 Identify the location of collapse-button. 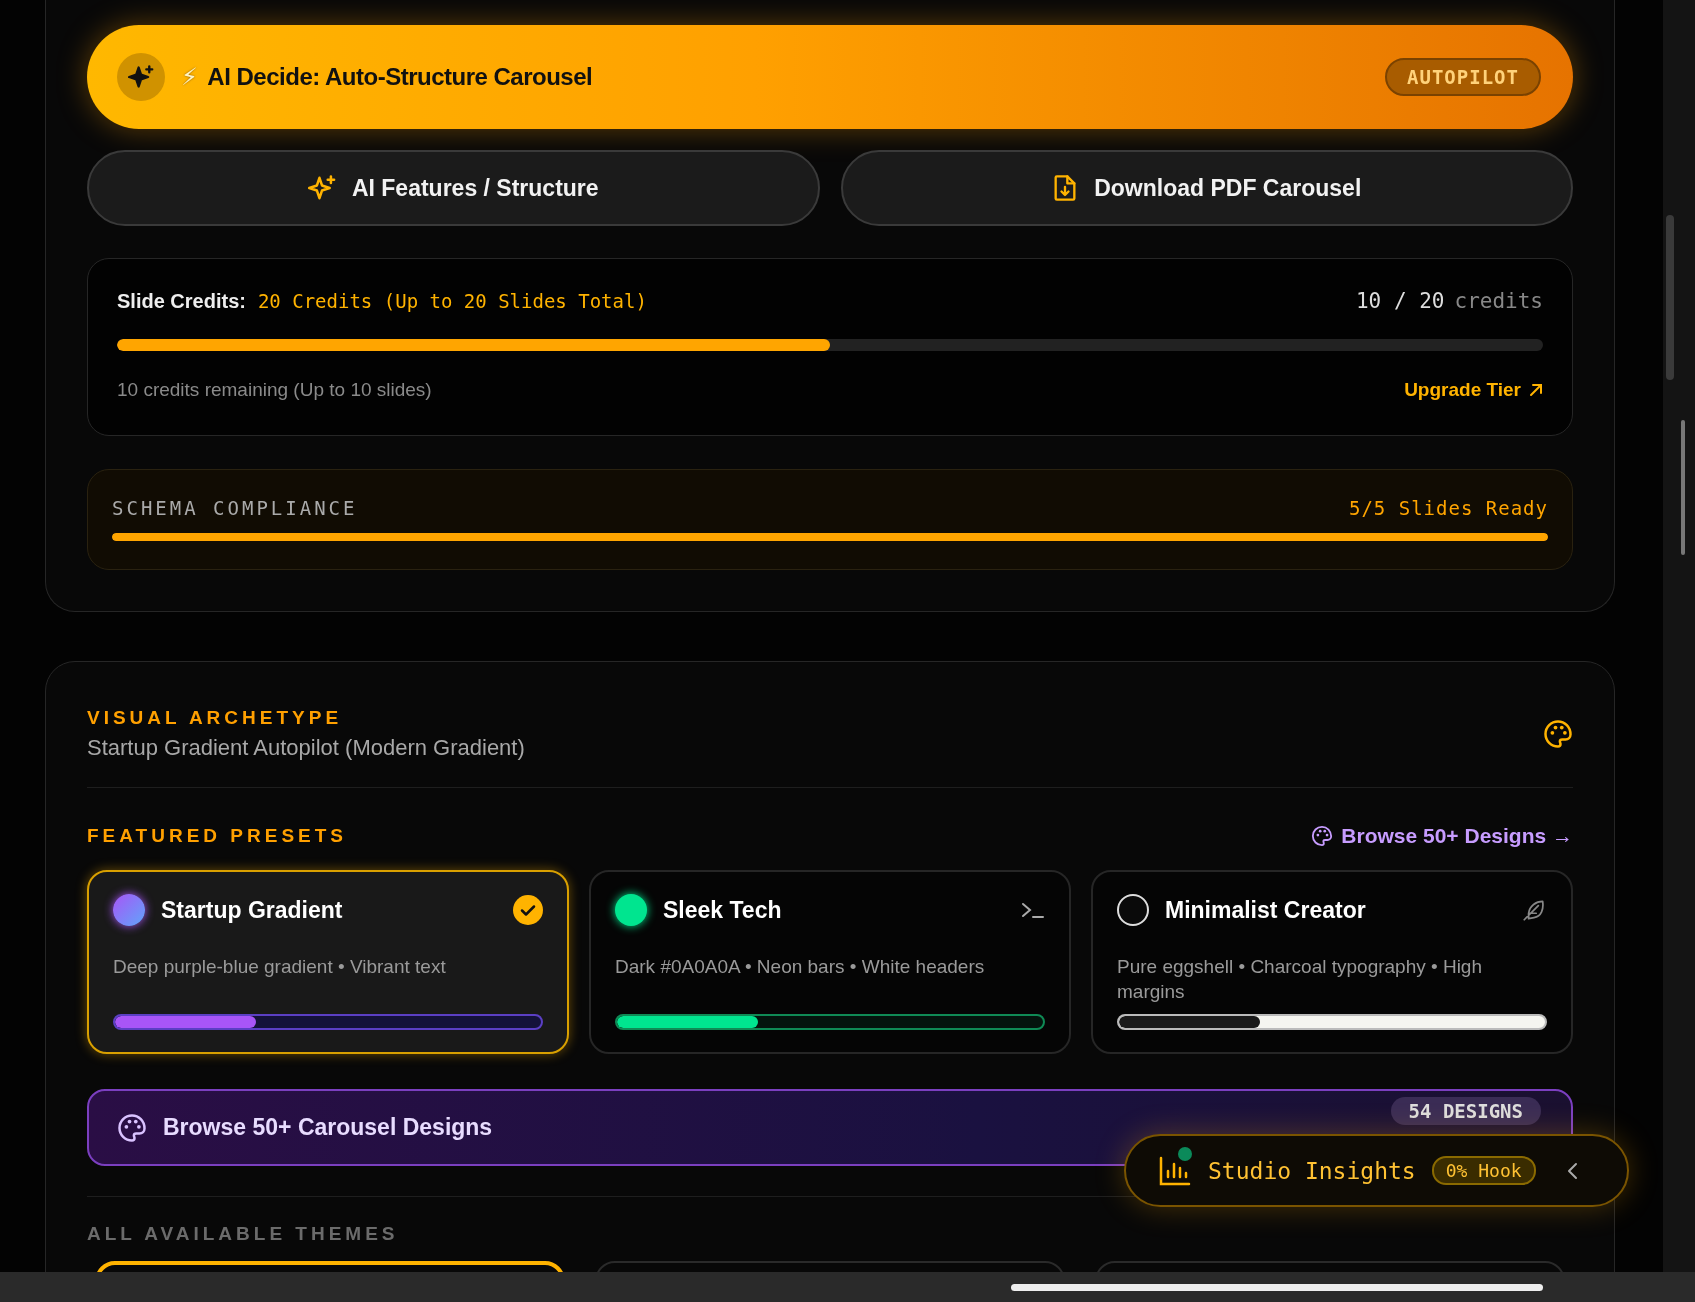
(1572, 1170).